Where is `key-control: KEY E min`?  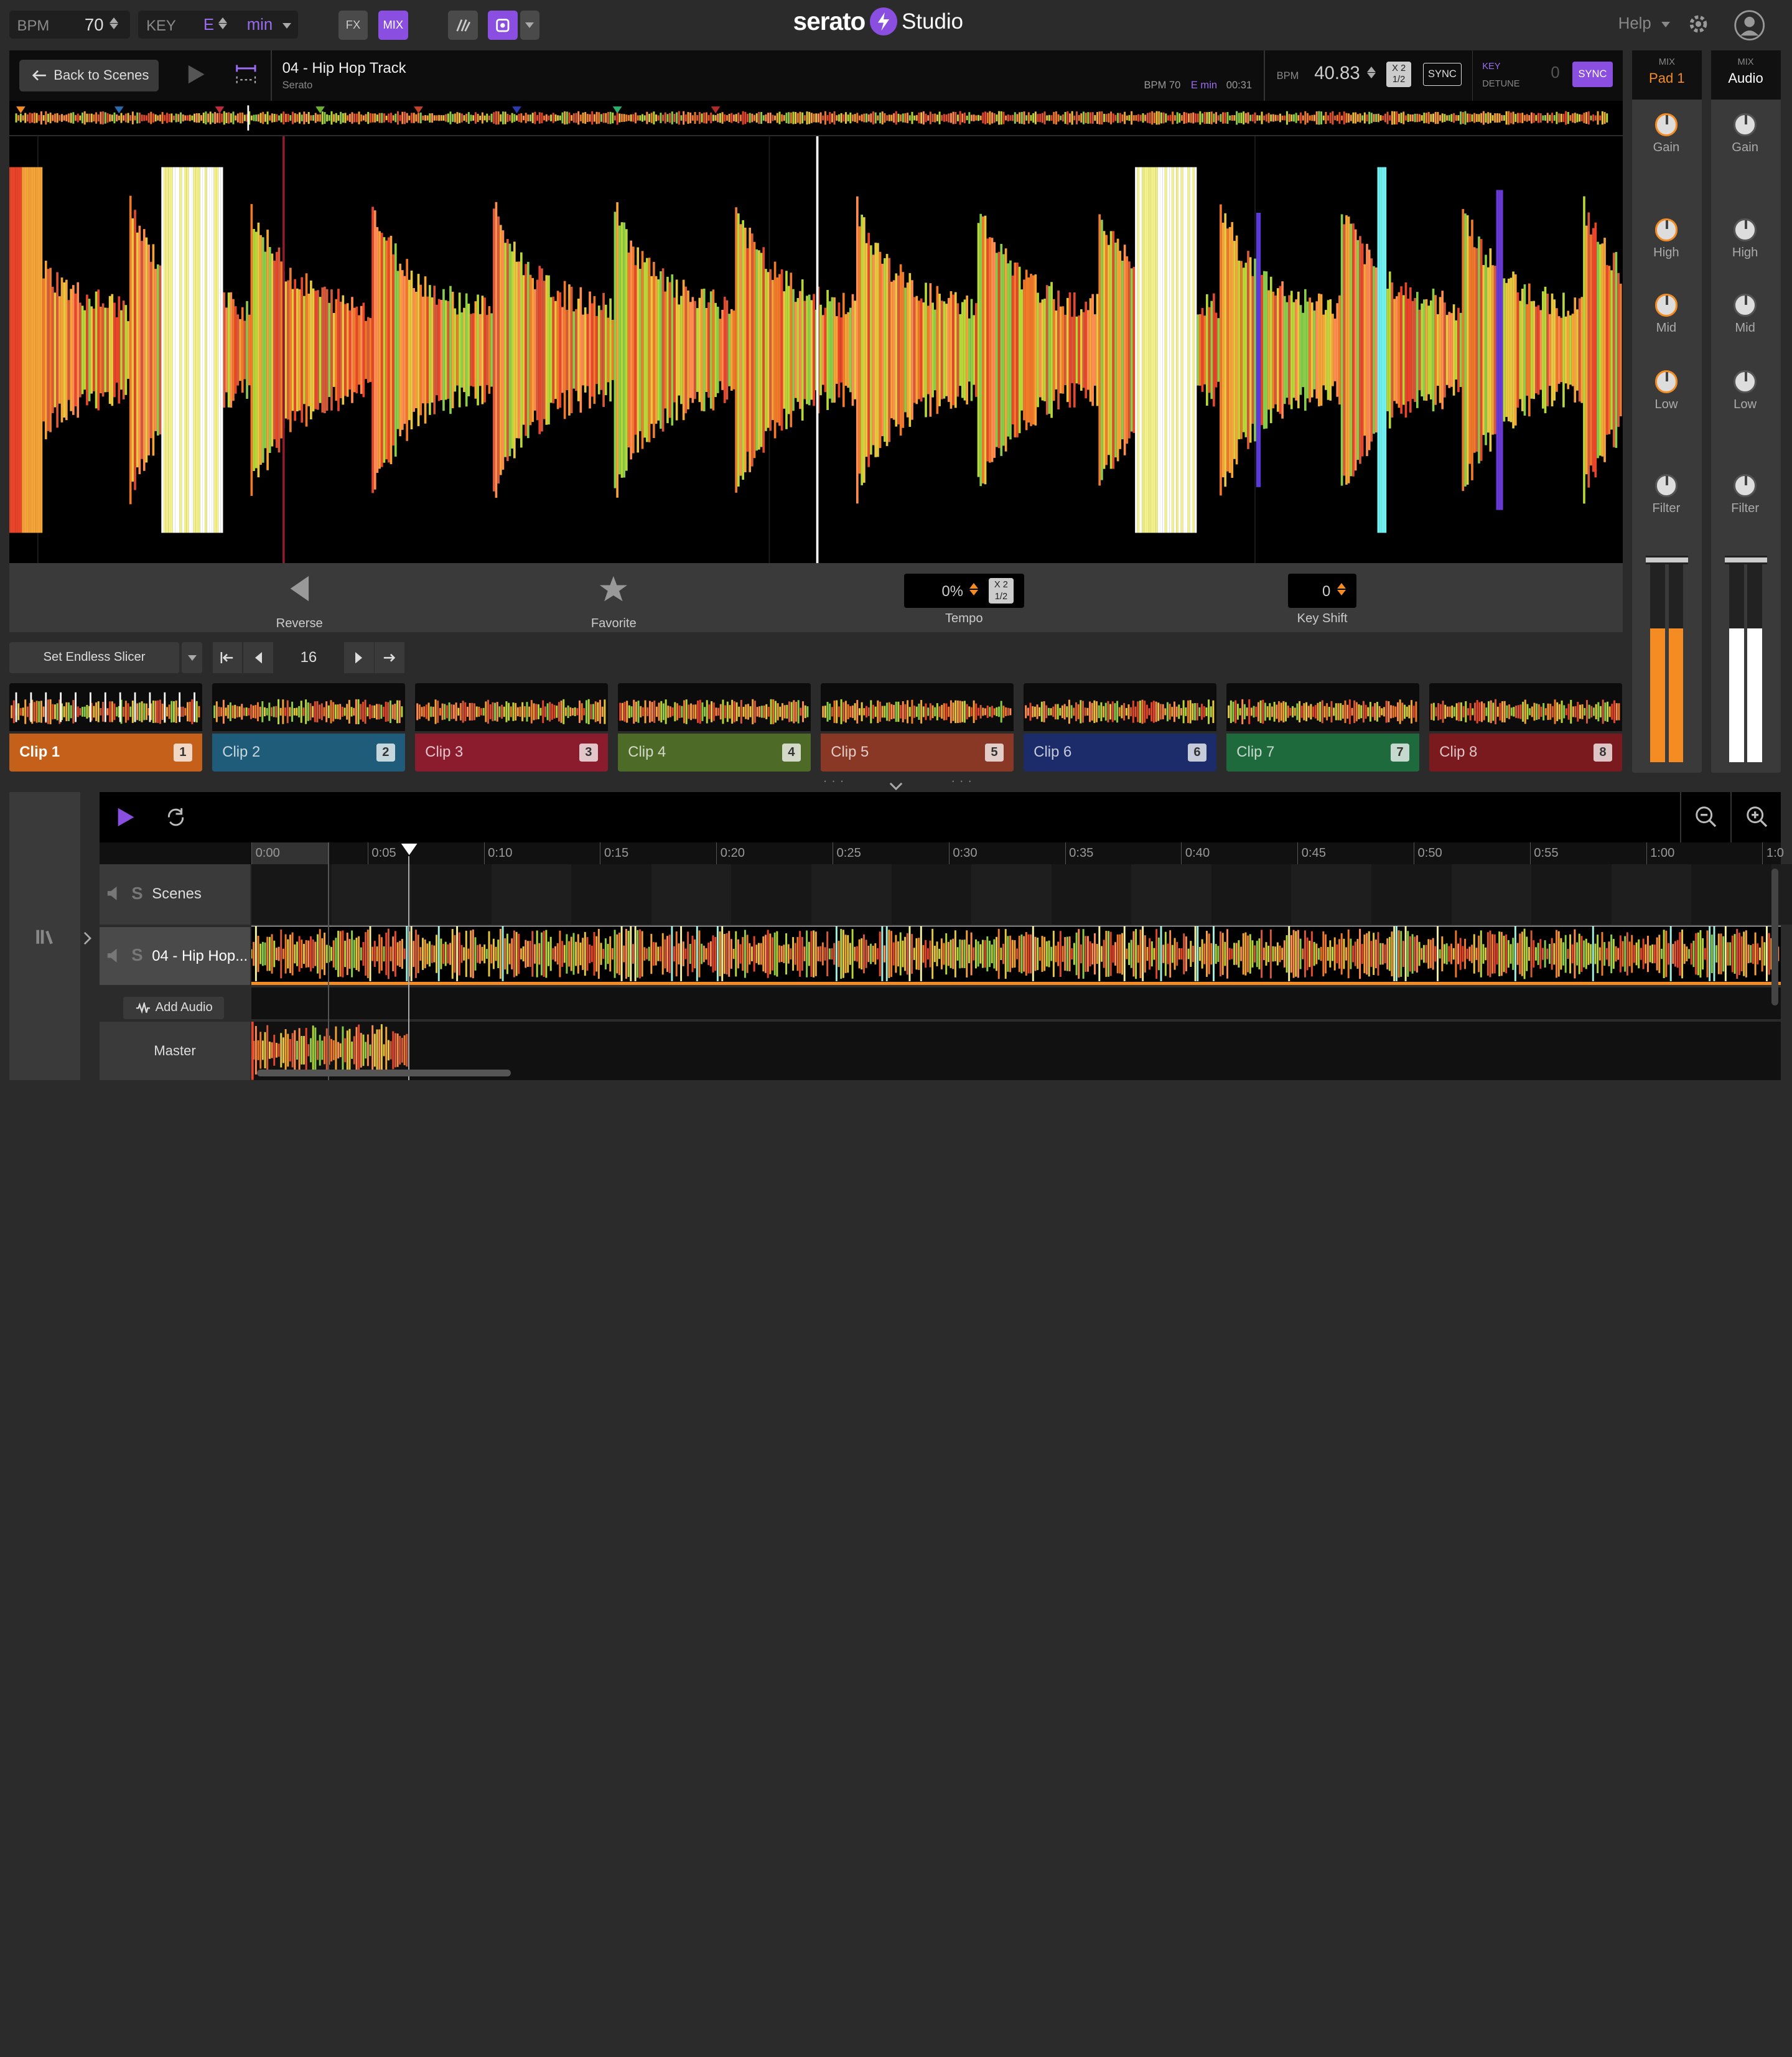
key-control: KEY E min is located at coordinates (218, 24).